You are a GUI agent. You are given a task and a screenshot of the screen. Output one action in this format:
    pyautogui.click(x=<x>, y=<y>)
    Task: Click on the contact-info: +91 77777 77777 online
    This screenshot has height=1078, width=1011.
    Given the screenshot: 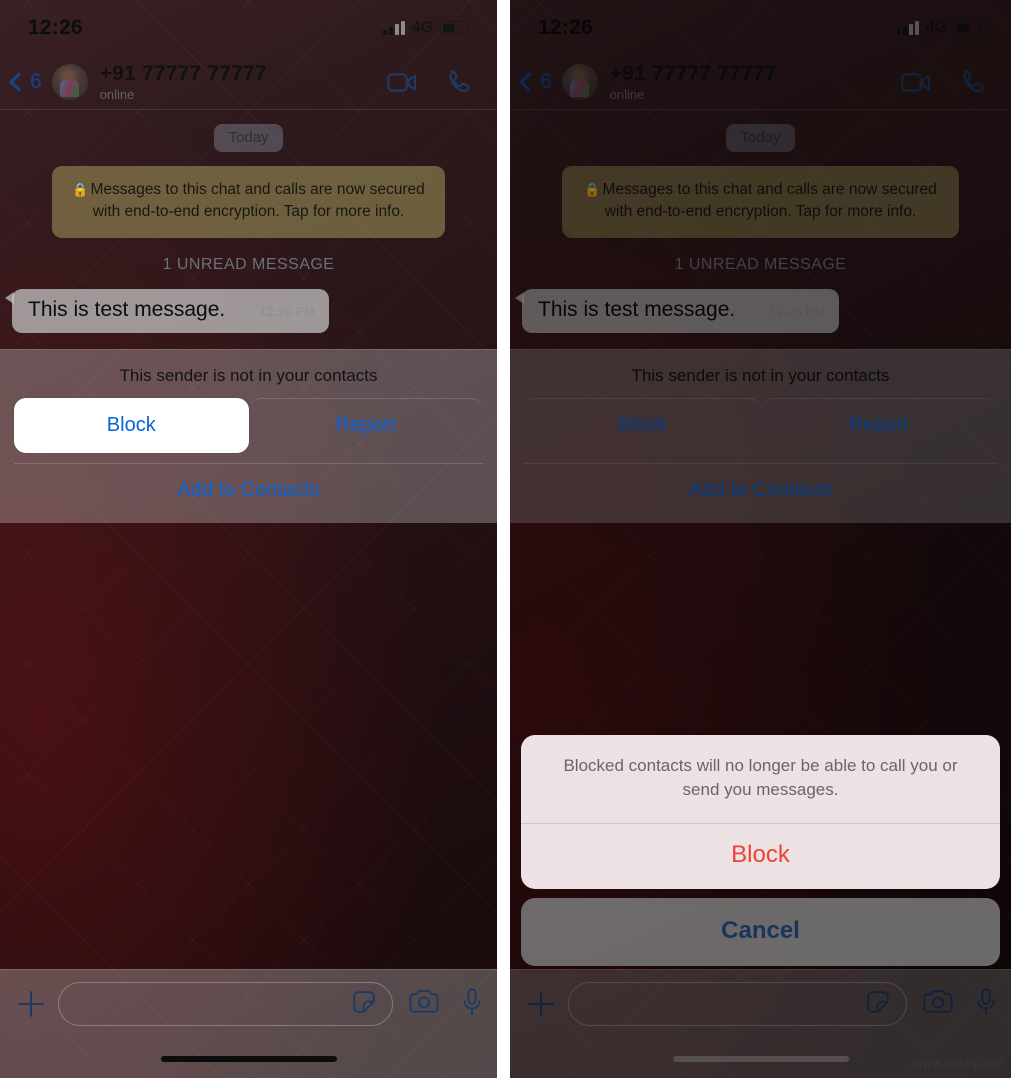 What is the action you would take?
    pyautogui.click(x=243, y=81)
    